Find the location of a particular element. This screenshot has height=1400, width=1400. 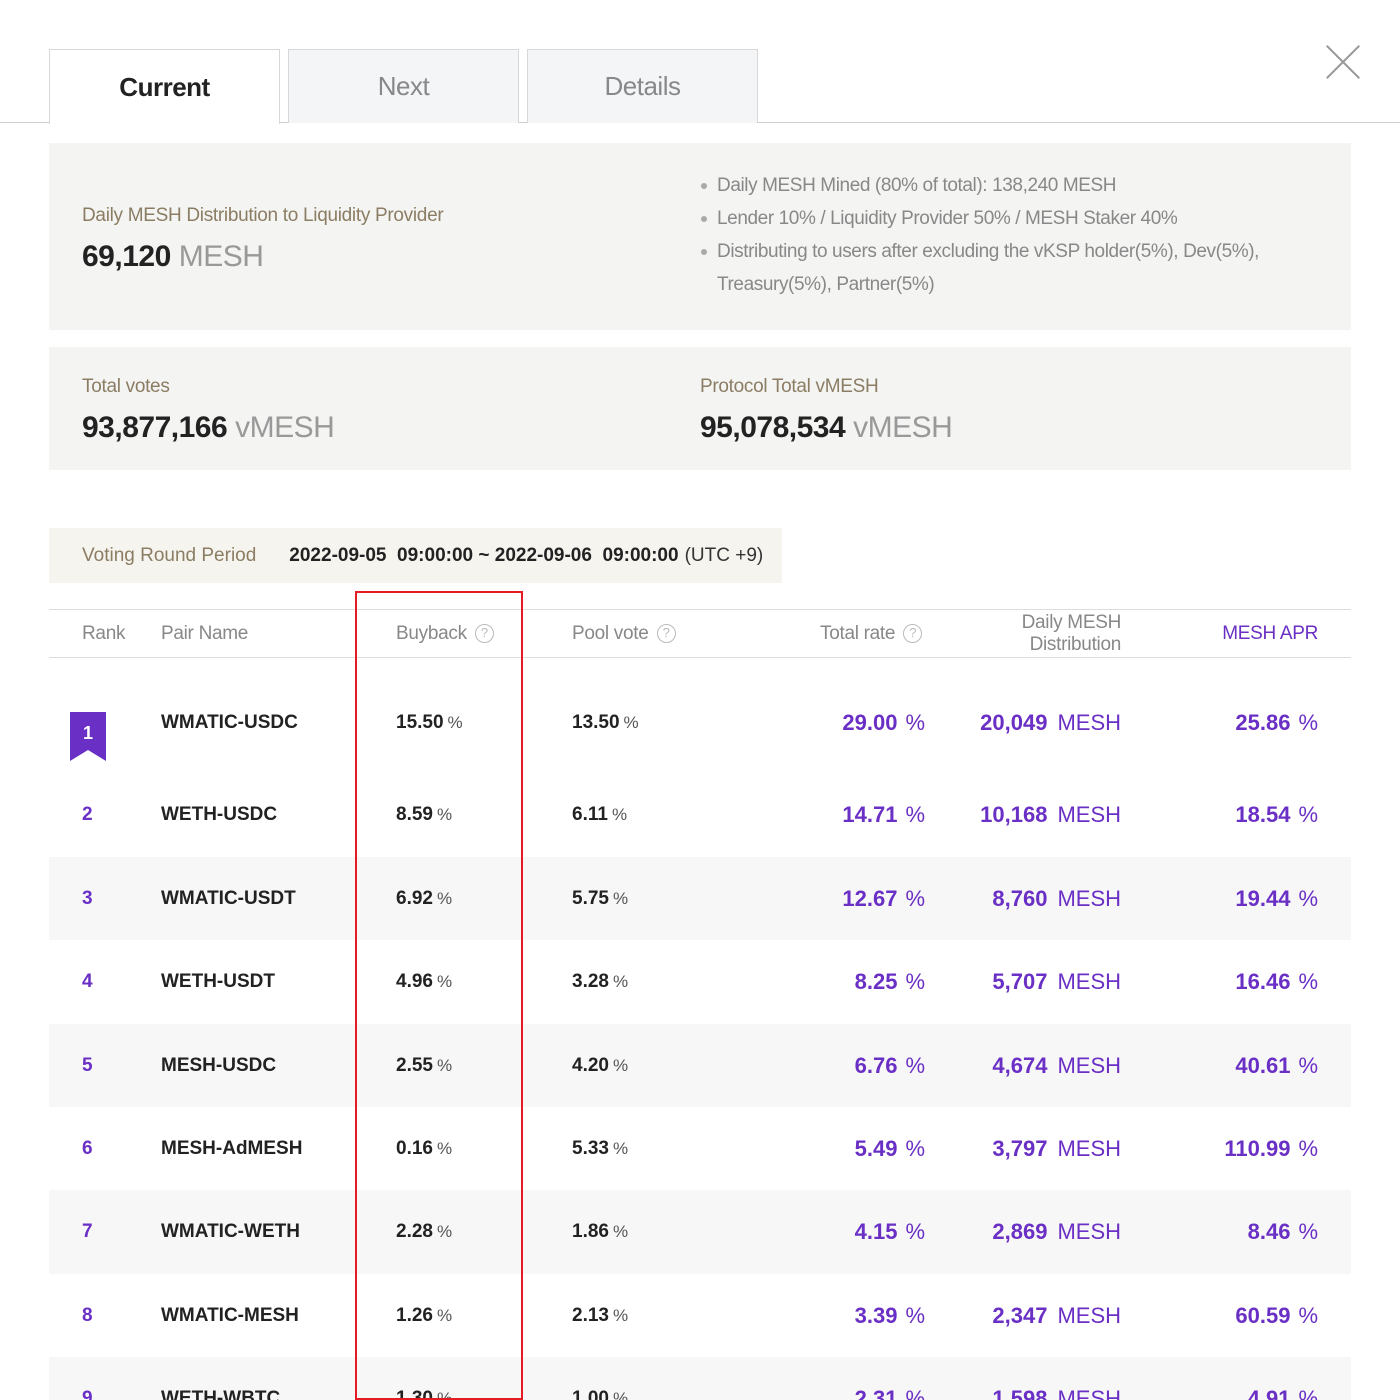

distribution-unit: MESH is located at coordinates (221, 256).